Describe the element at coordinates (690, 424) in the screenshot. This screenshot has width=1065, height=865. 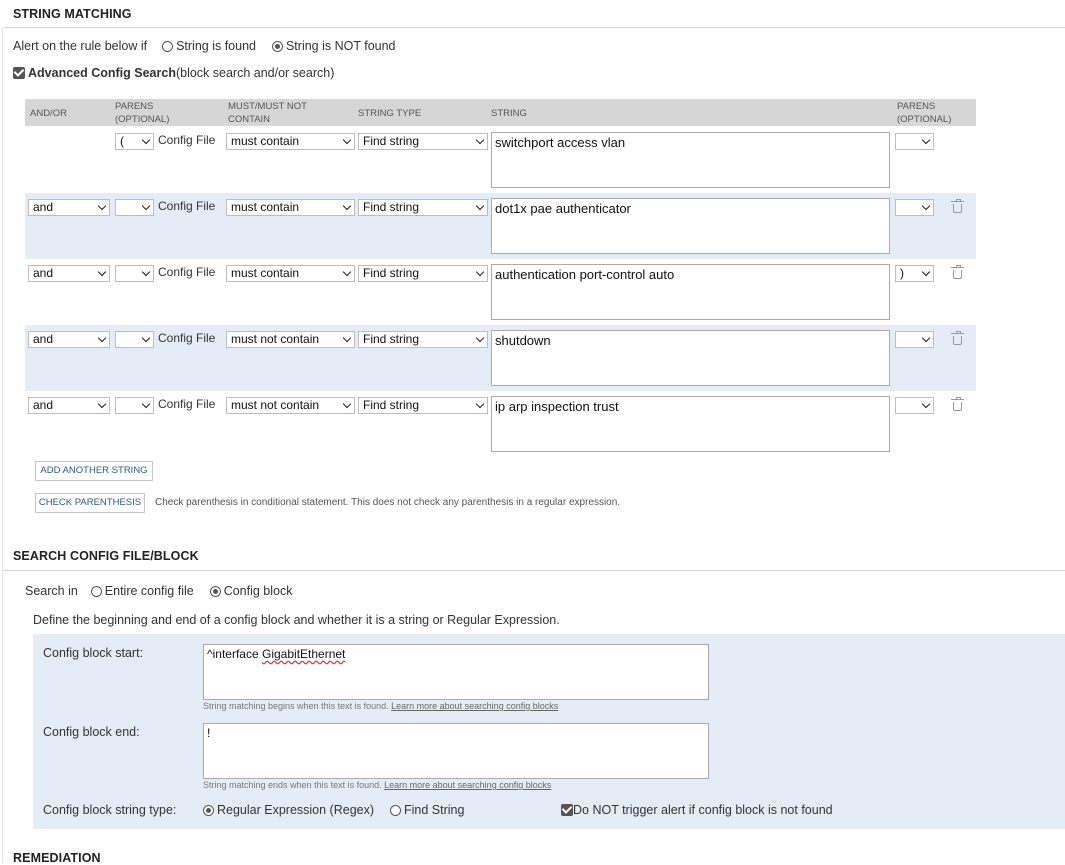
I see `string-input: ip arp inspection trust` at that location.